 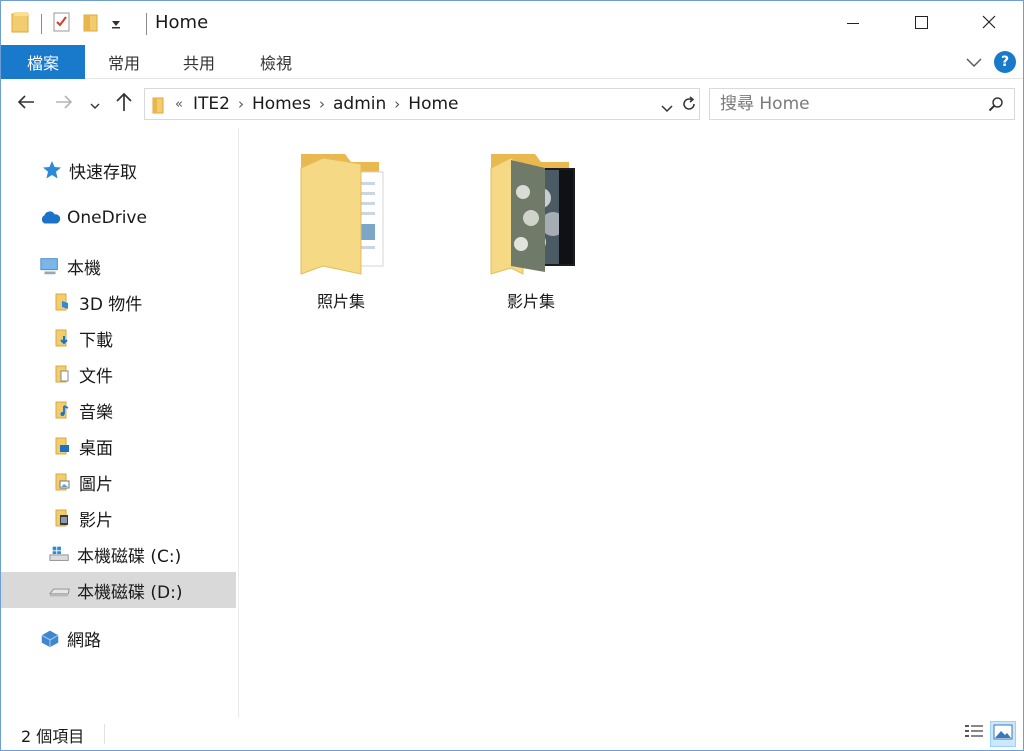 I want to click on breadcrumb-overflow: «, so click(x=179, y=104).